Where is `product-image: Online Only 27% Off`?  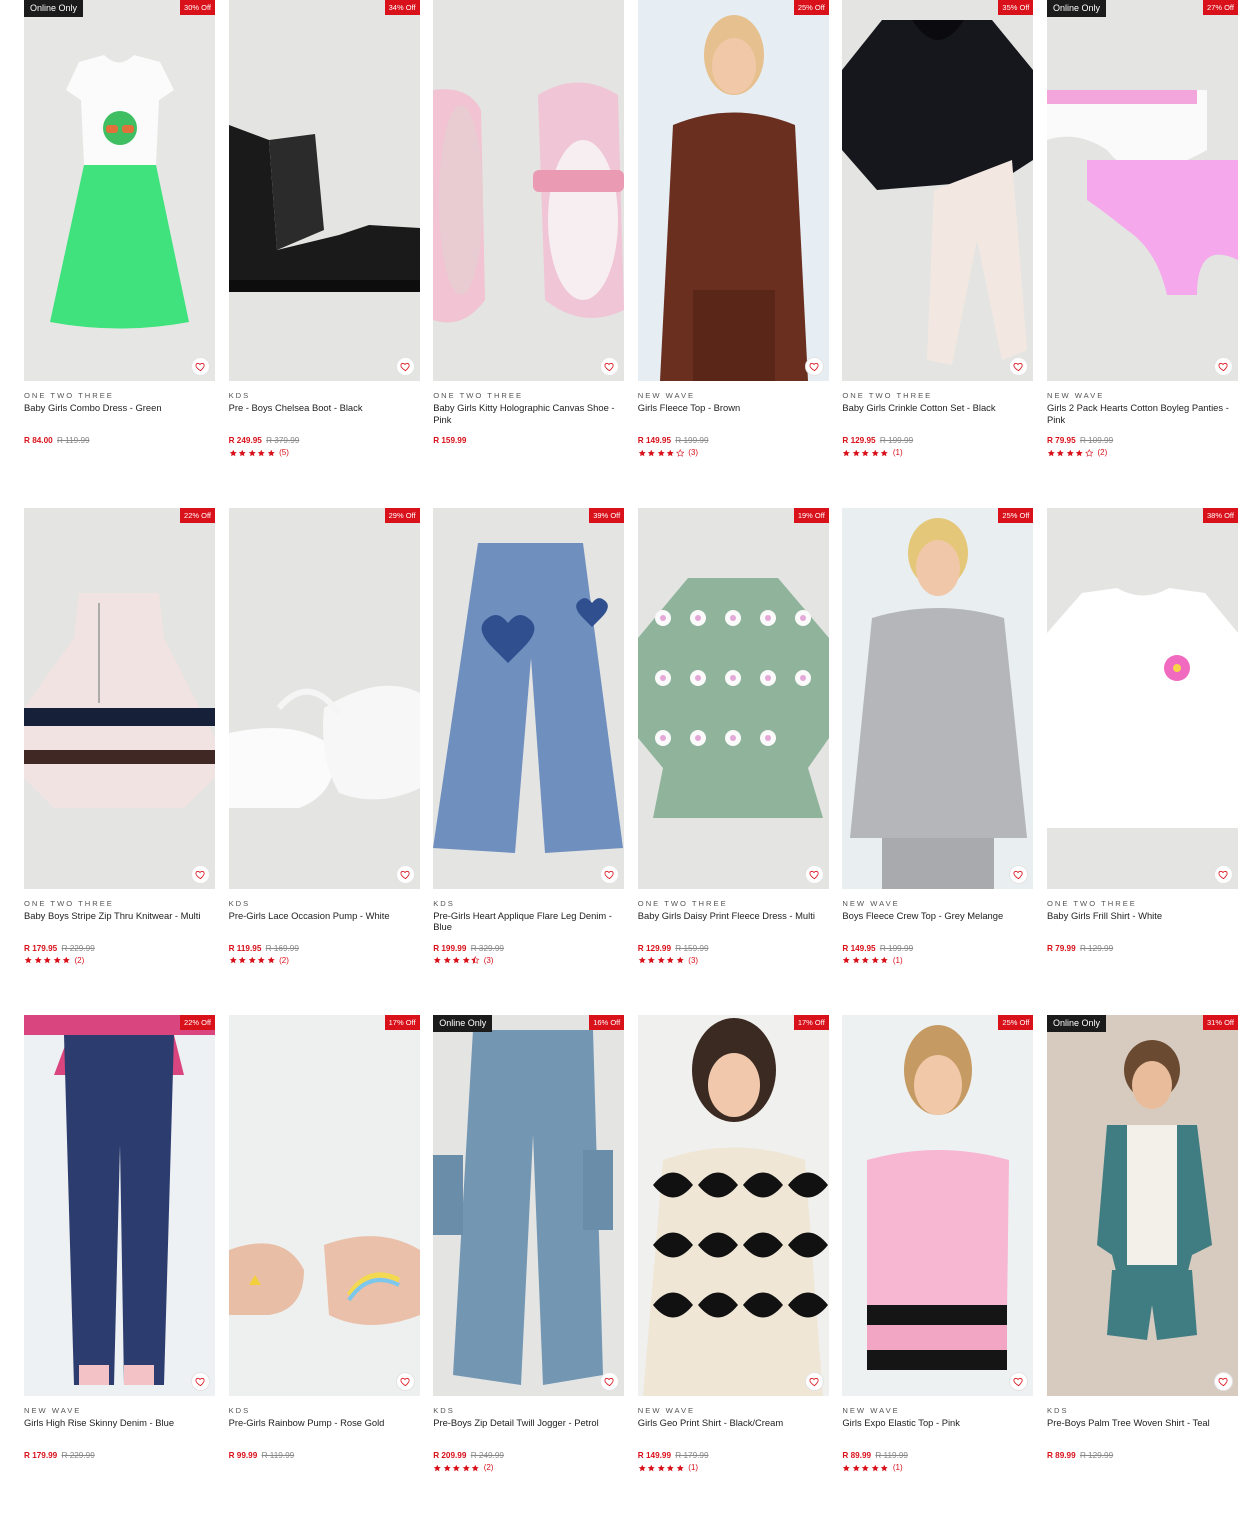
product-image: Online Only 27% Off is located at coordinates (1142, 190).